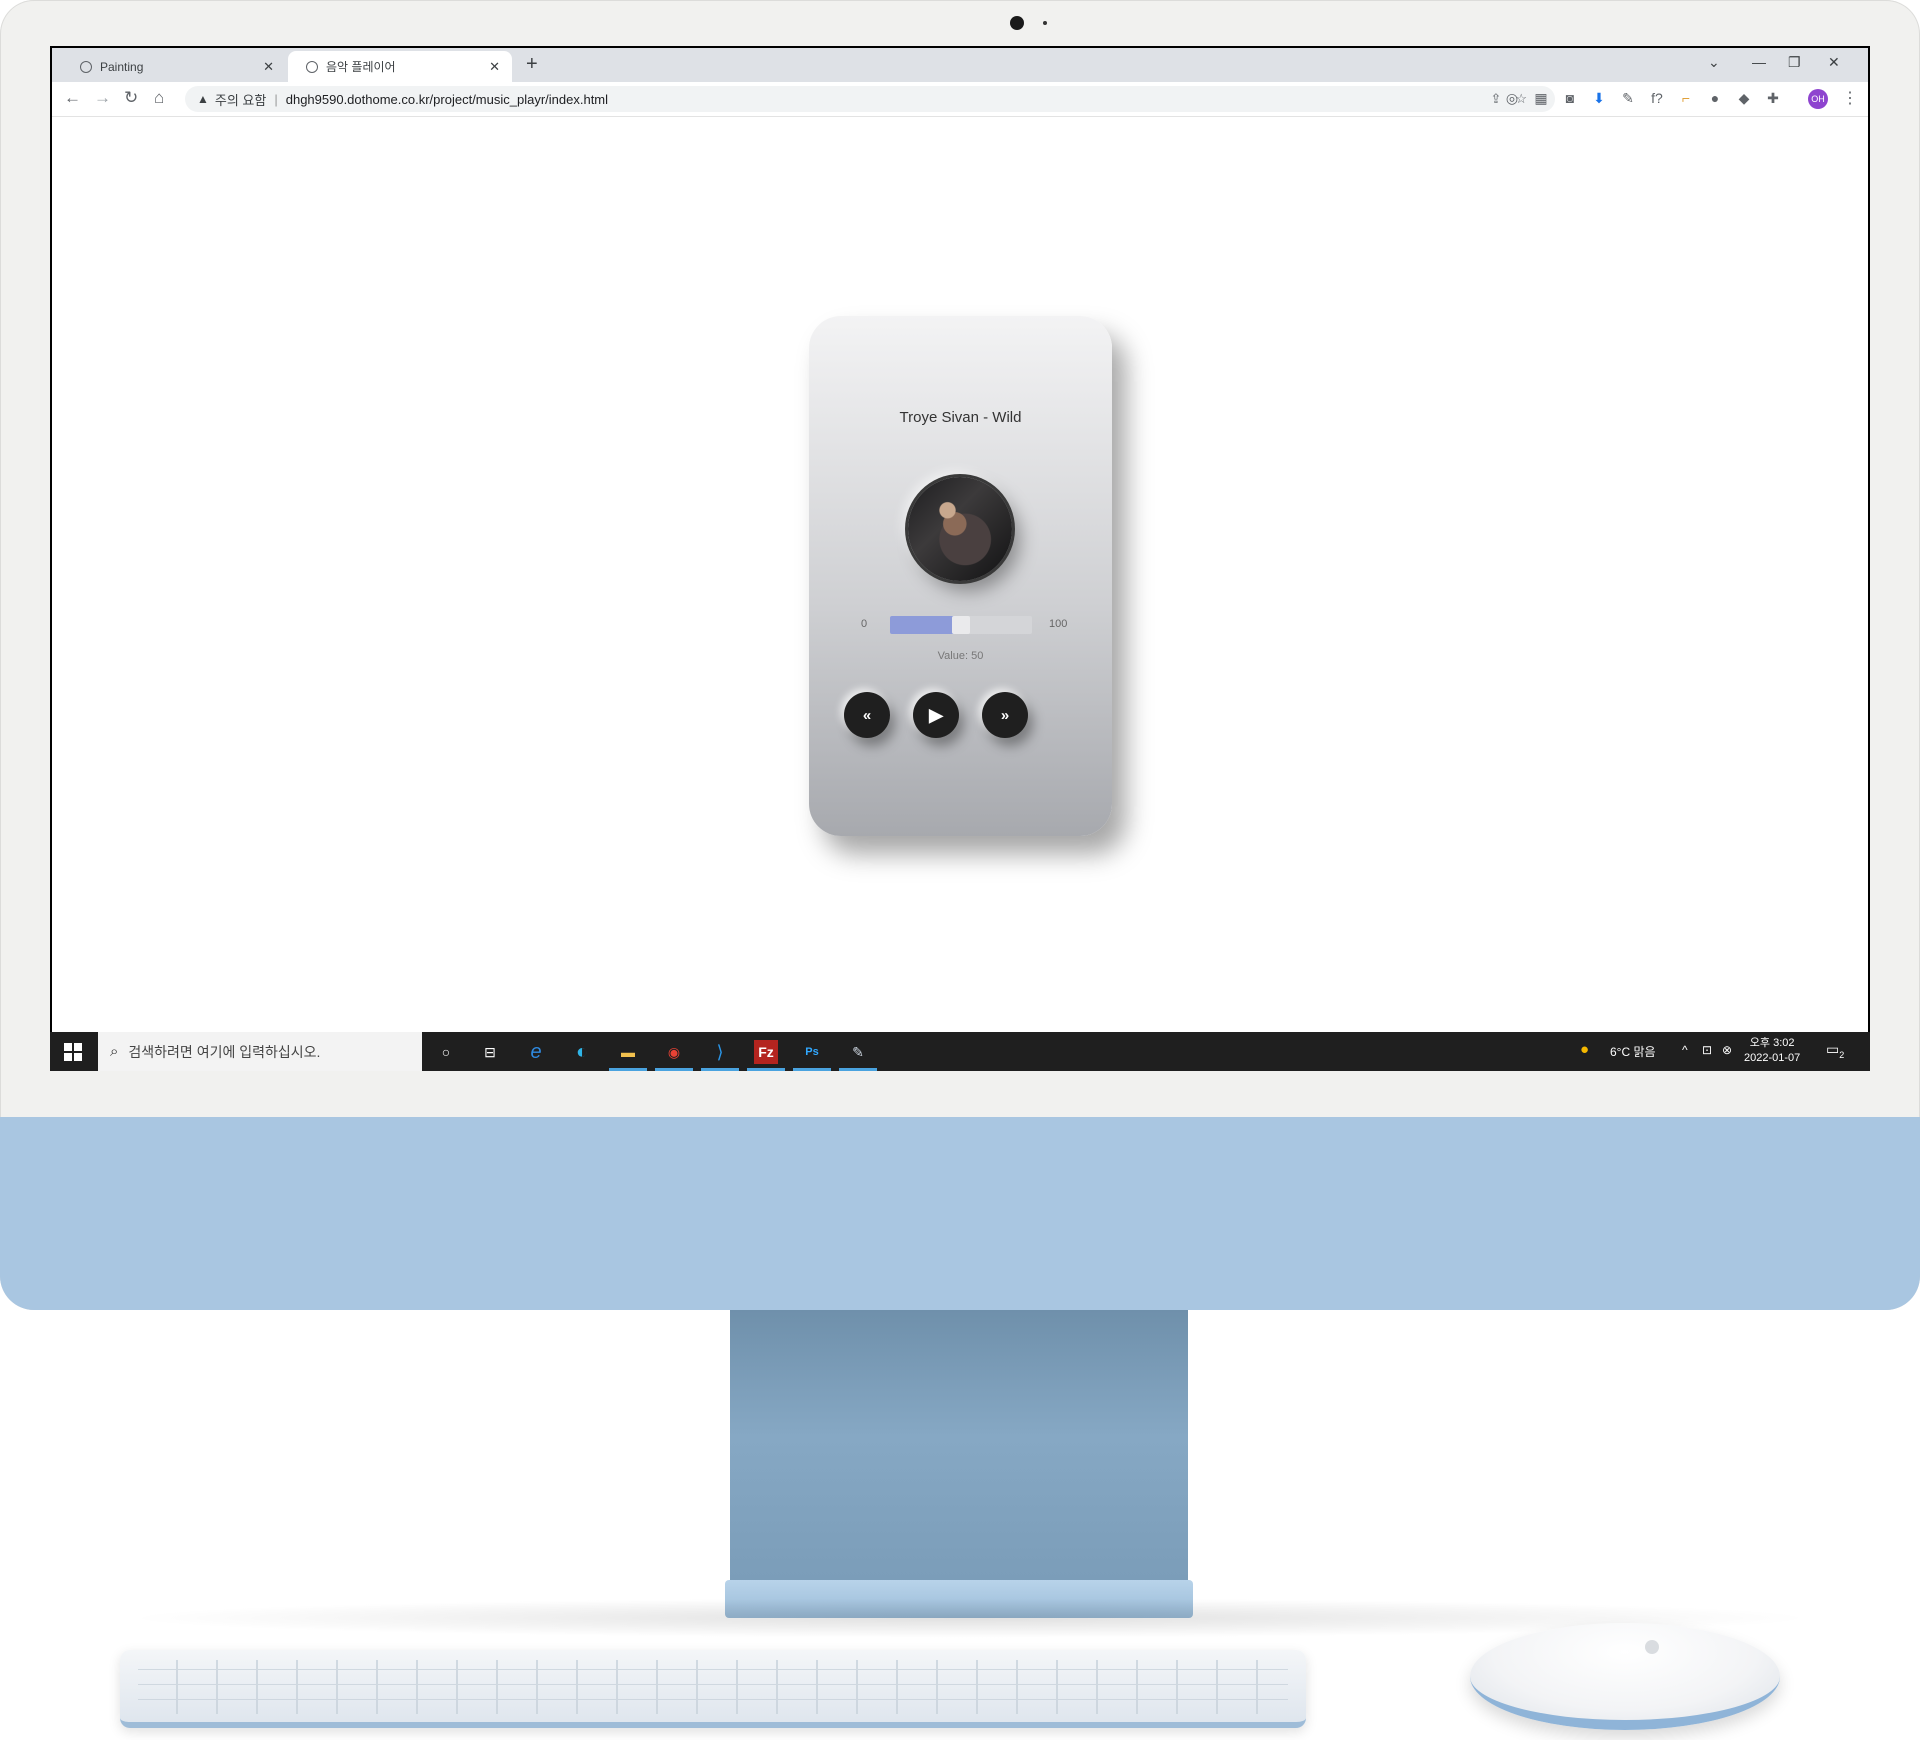  Describe the element at coordinates (864, 624) in the screenshot. I see `range-min-label: 0` at that location.